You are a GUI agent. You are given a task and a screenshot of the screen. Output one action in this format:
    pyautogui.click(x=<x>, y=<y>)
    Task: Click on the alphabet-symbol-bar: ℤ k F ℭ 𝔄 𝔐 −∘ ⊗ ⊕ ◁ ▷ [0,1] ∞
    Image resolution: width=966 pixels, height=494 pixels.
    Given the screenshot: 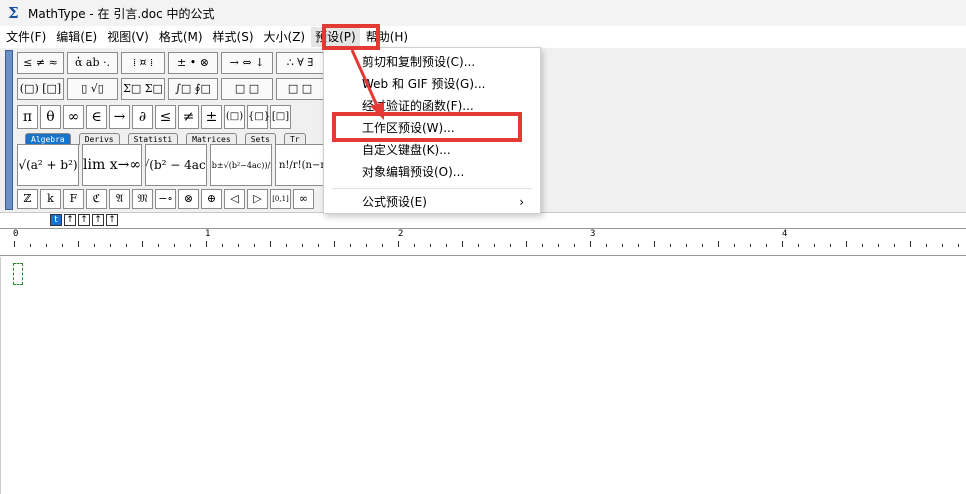 What is the action you would take?
    pyautogui.click(x=166, y=199)
    